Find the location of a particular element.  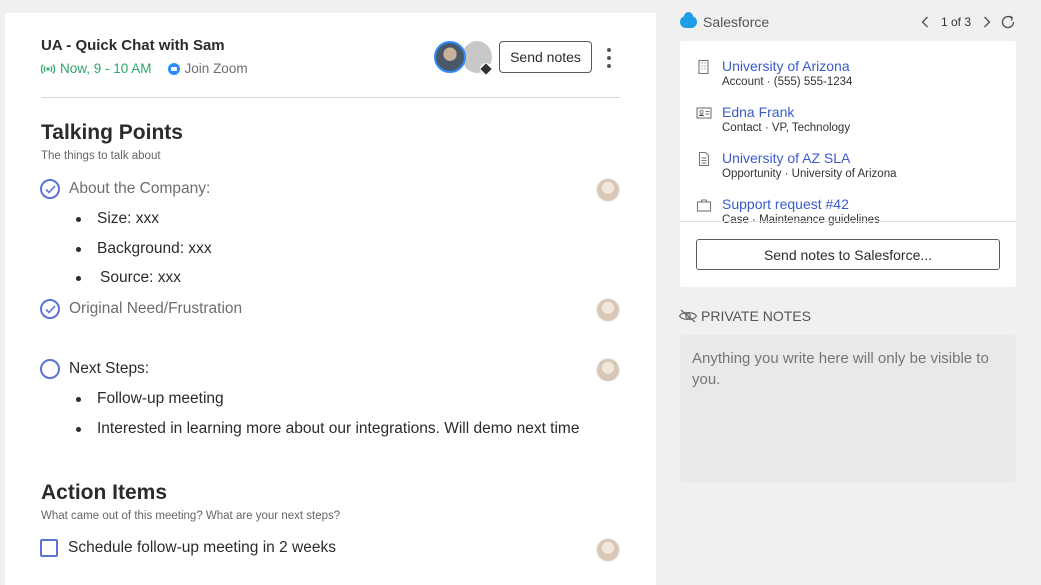

talking-point-label: Next Steps: is located at coordinates (109, 369).